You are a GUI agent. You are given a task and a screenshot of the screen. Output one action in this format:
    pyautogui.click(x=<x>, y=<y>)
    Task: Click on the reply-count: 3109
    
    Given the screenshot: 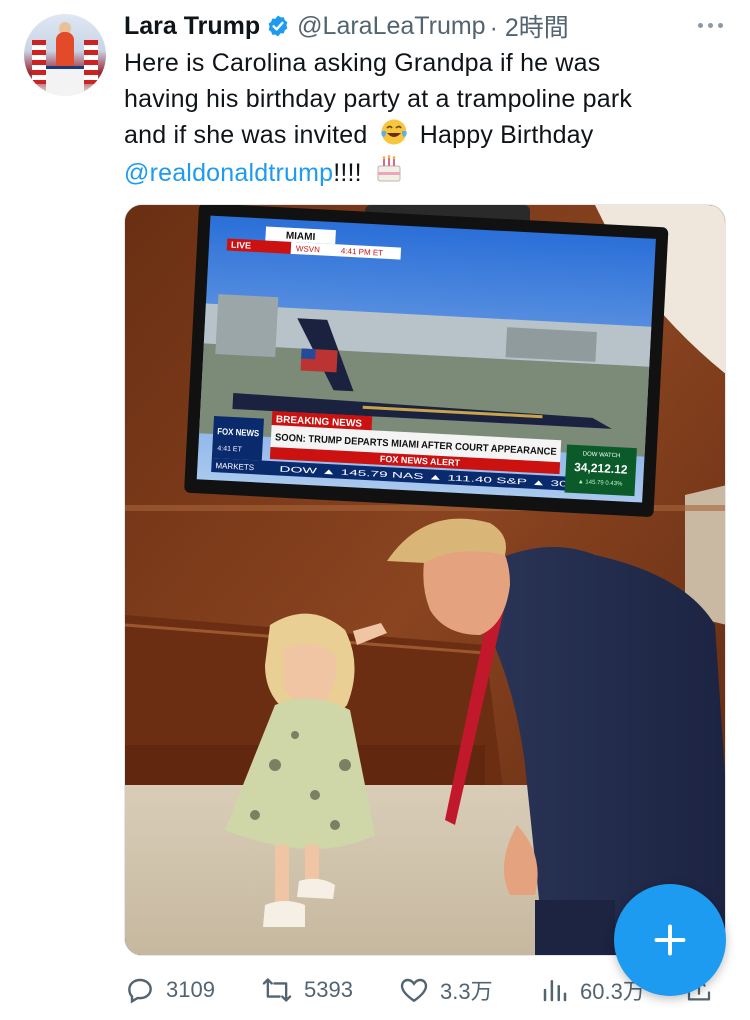 What is the action you would take?
    pyautogui.click(x=190, y=989)
    